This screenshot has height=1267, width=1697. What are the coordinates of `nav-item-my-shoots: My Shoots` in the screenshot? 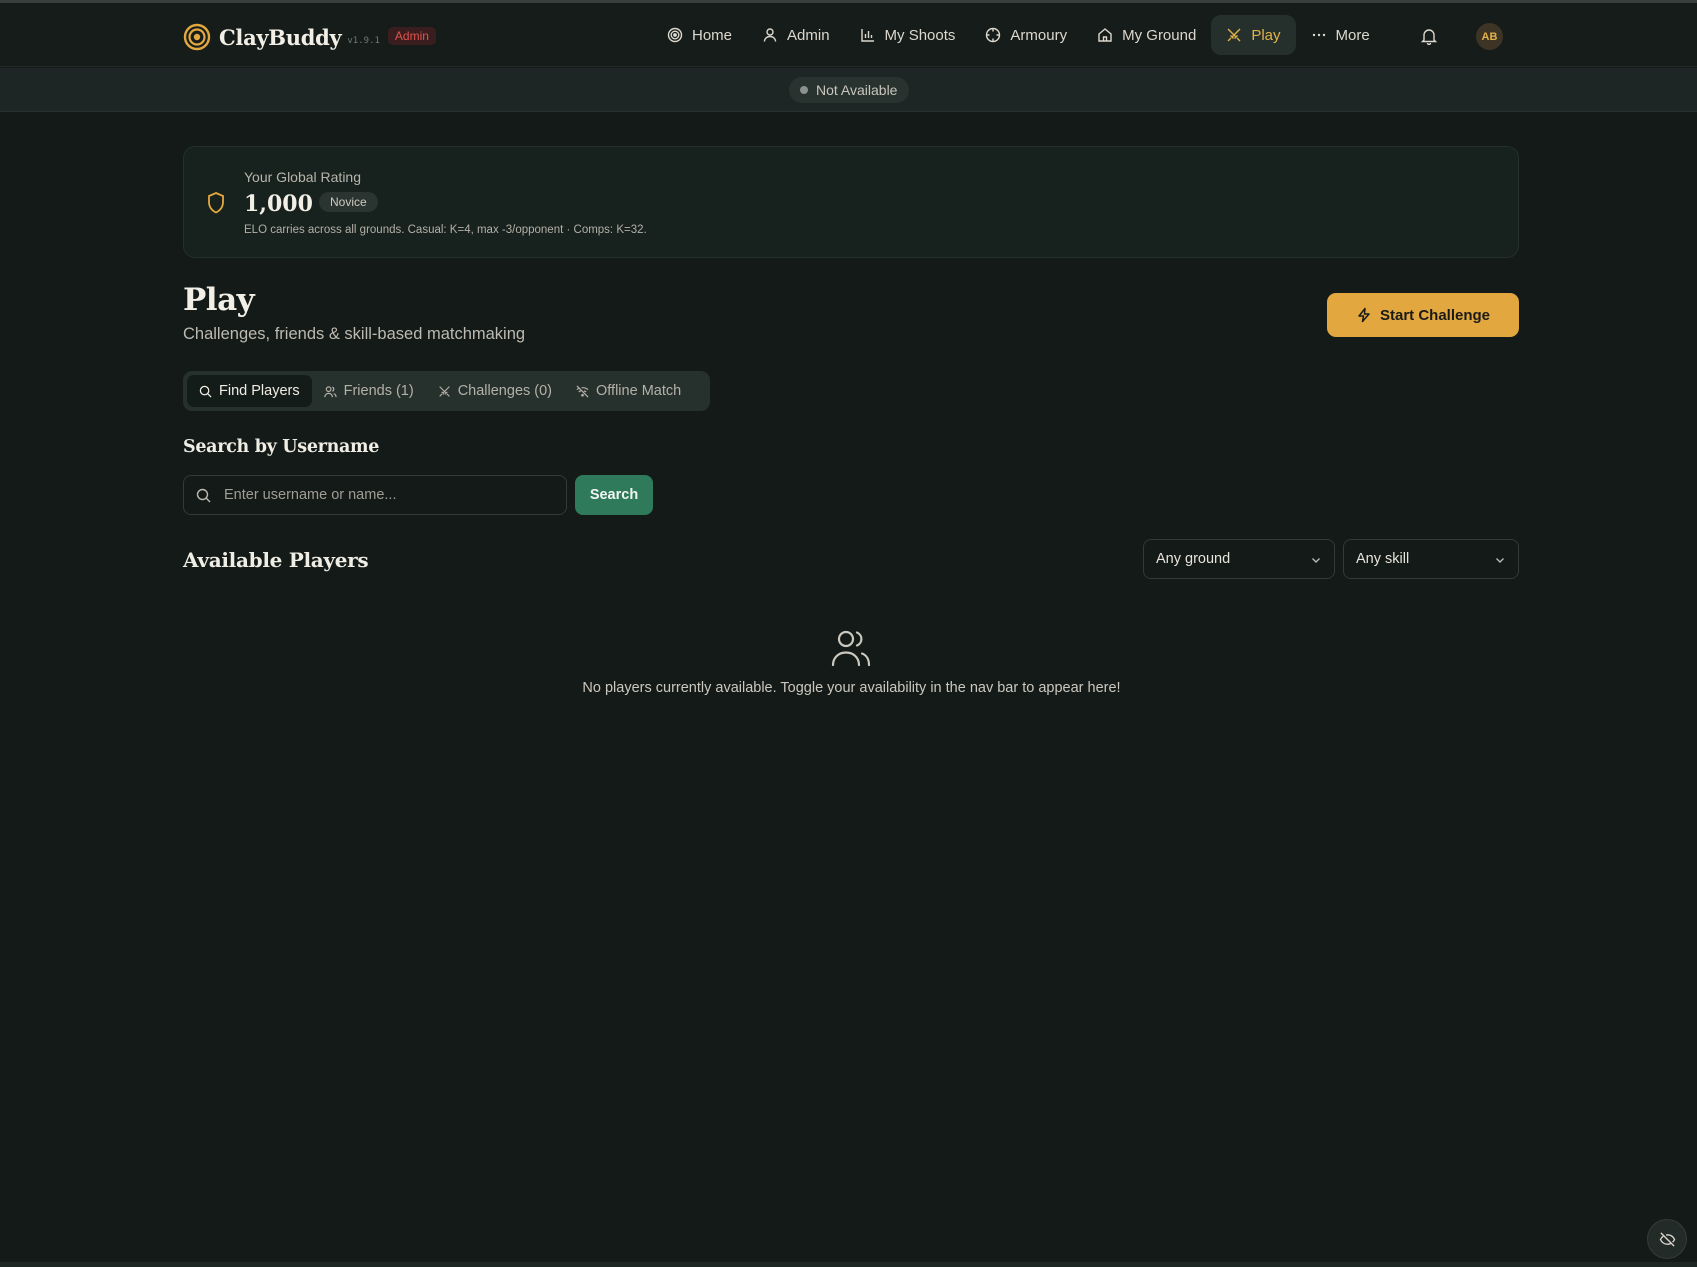 It's located at (908, 35).